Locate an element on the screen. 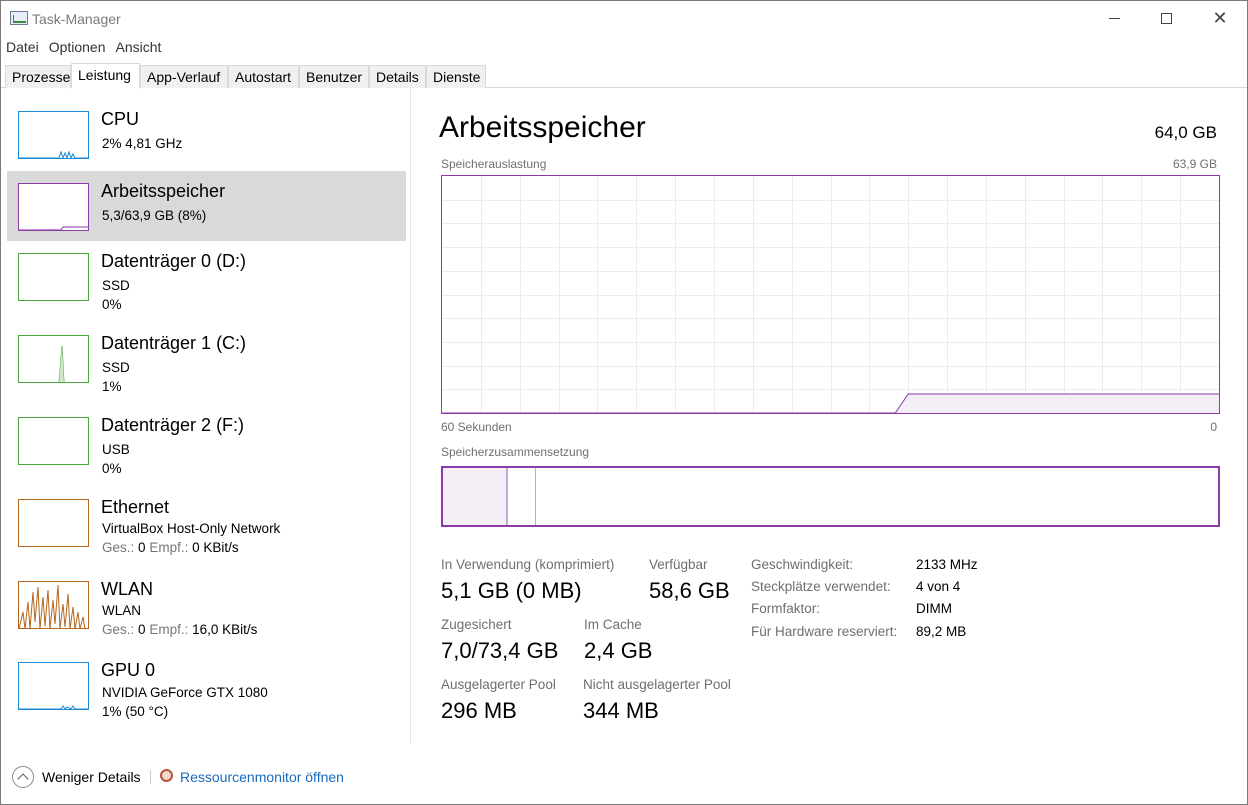 This screenshot has height=805, width=1248. minimize-button is located at coordinates (1114, 18).